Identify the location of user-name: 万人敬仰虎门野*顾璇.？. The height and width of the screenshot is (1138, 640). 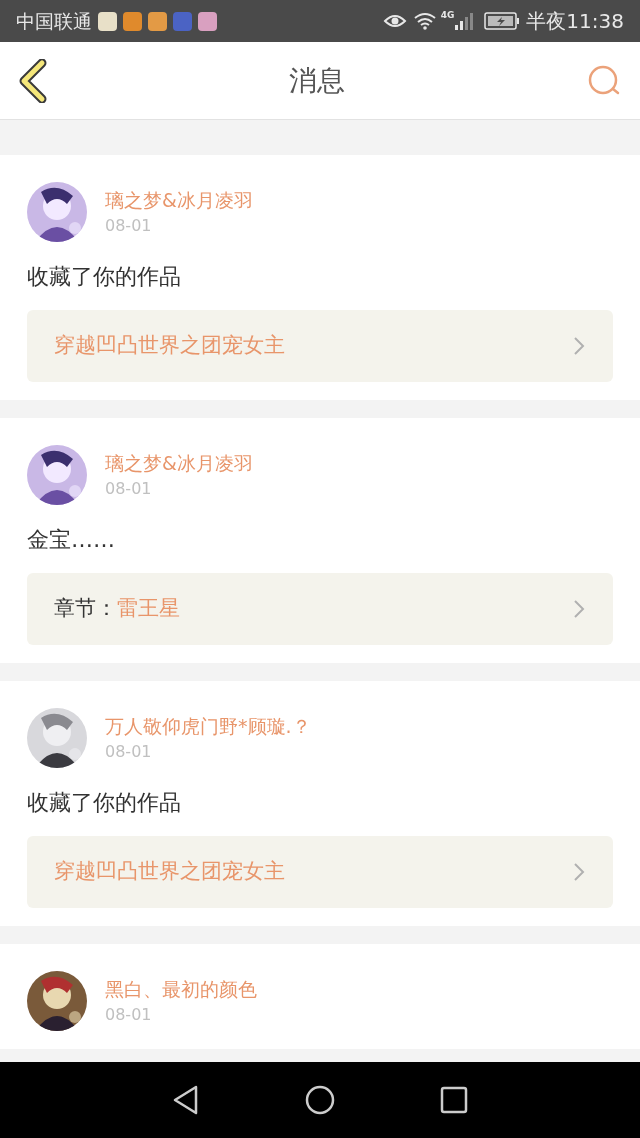
(208, 726).